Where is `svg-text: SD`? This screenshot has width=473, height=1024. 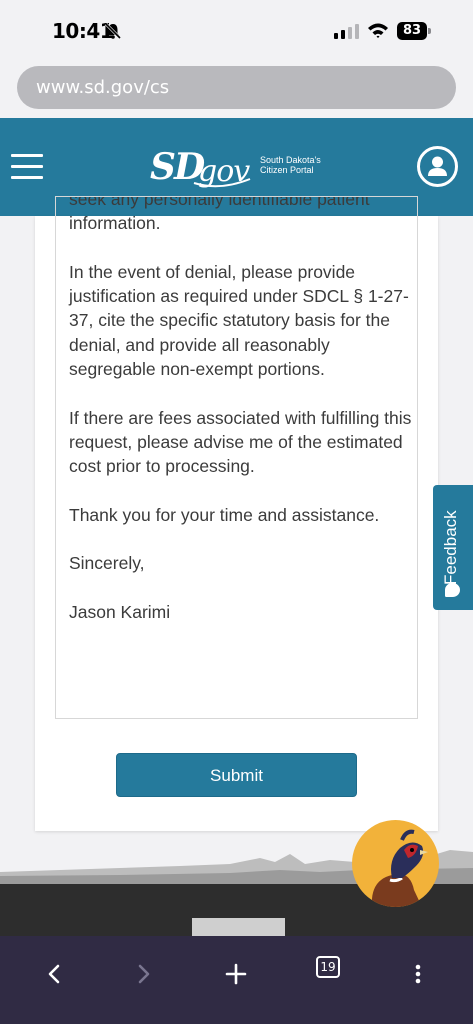
svg-text: SD is located at coordinates (177, 167).